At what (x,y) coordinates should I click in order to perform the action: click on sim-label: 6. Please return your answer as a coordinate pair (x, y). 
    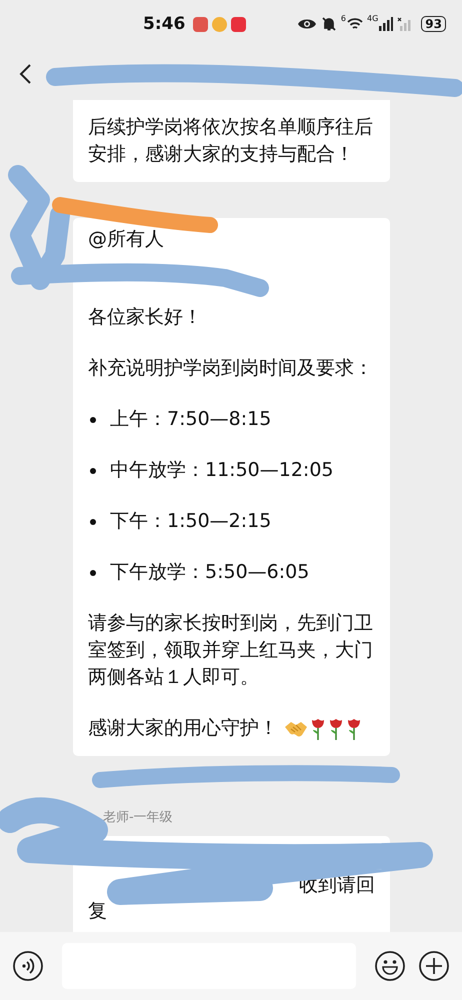
    Looking at the image, I should click on (343, 18).